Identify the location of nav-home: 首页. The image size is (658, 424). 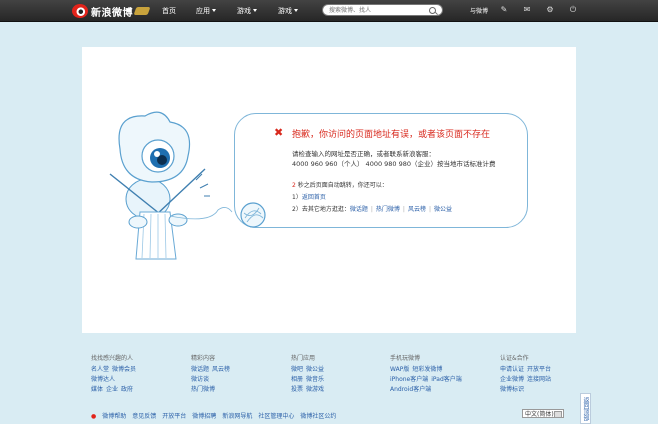
(169, 10).